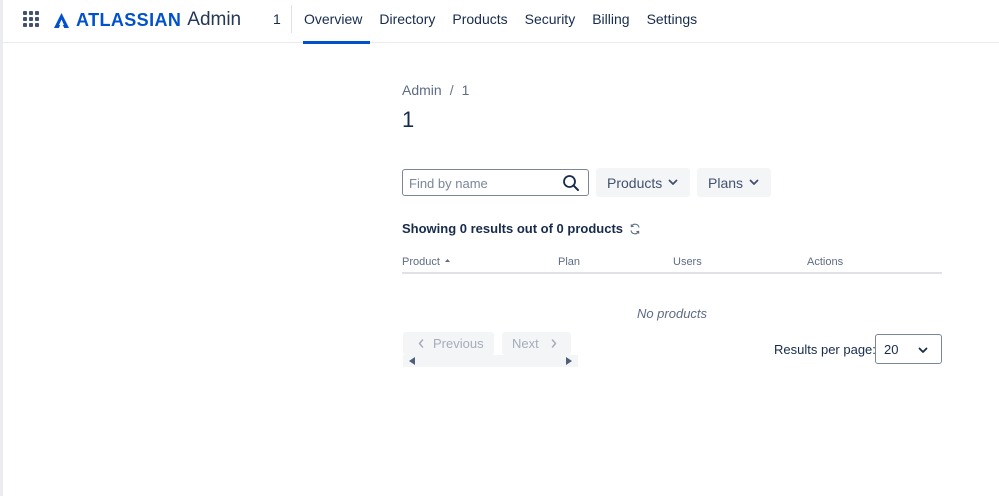 The image size is (999, 496). What do you see at coordinates (908, 349) in the screenshot?
I see `results-per-page-select: 20` at bounding box center [908, 349].